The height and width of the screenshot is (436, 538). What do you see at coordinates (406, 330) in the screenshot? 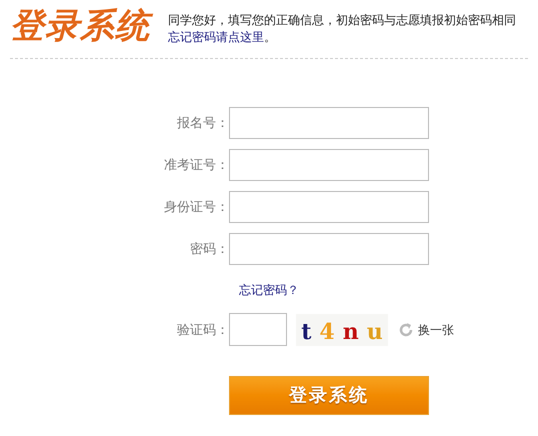
I see `refresh-icon` at bounding box center [406, 330].